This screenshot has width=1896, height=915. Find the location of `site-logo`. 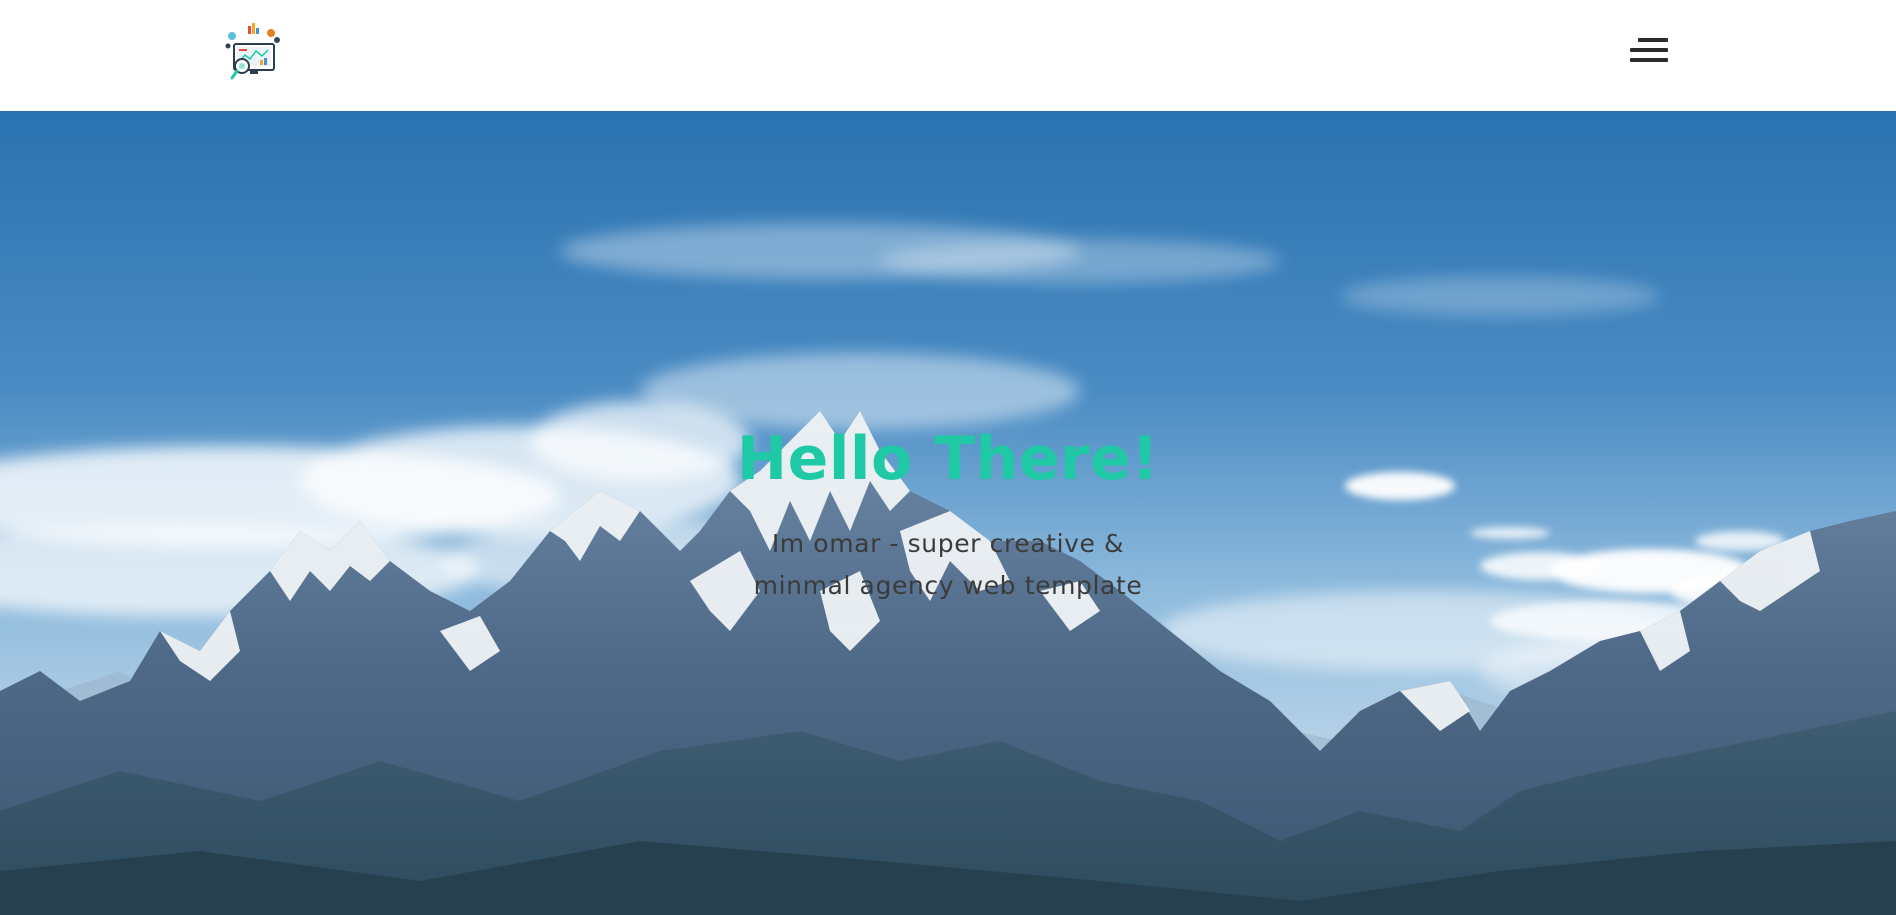

site-logo is located at coordinates (254, 52).